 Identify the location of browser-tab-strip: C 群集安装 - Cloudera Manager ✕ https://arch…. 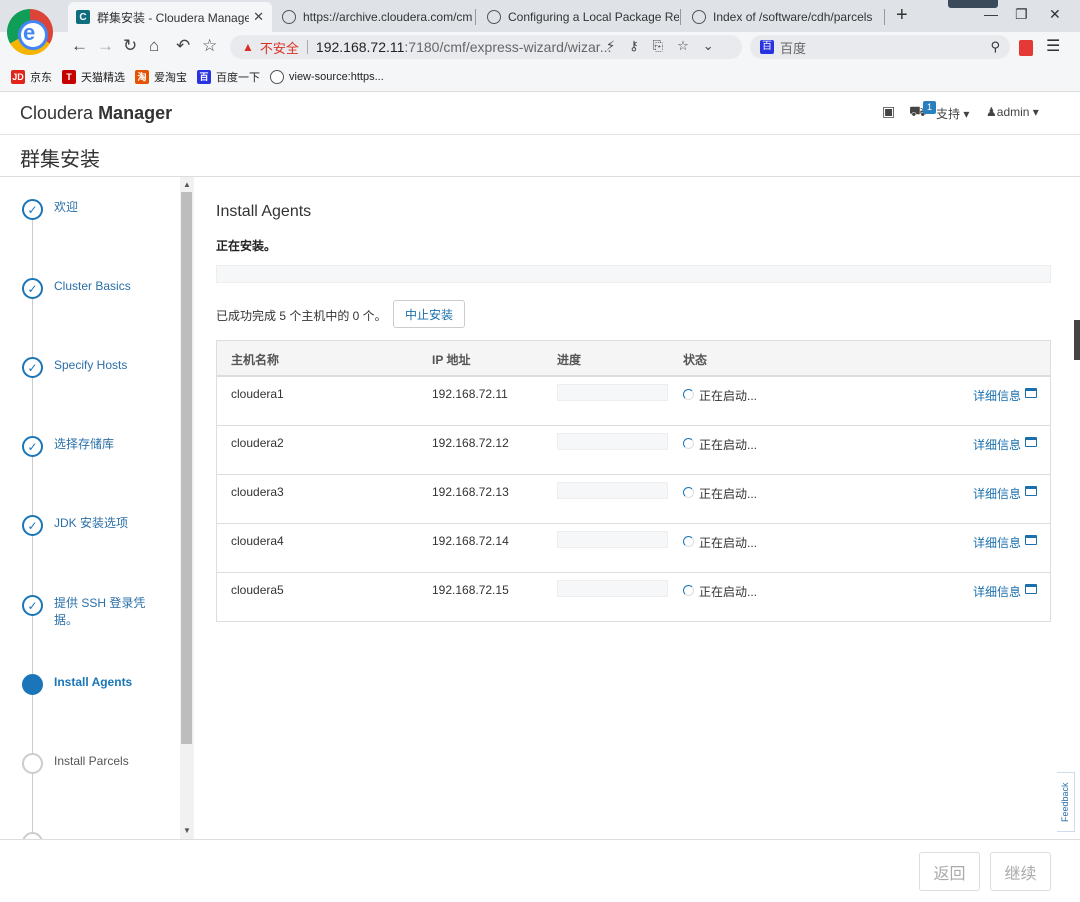
(540, 16).